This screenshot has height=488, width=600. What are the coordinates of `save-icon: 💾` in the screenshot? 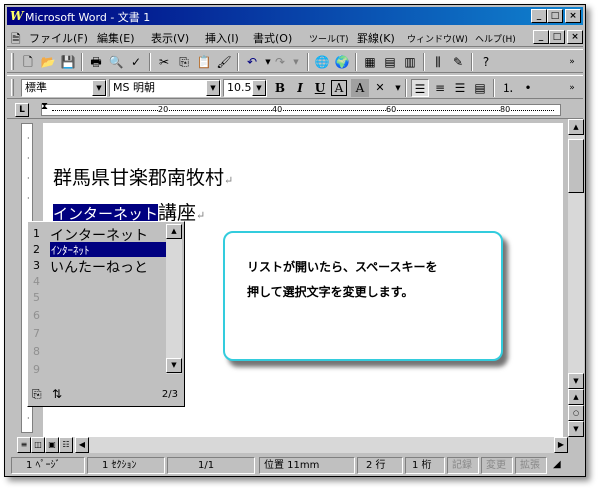 It's located at (68, 62).